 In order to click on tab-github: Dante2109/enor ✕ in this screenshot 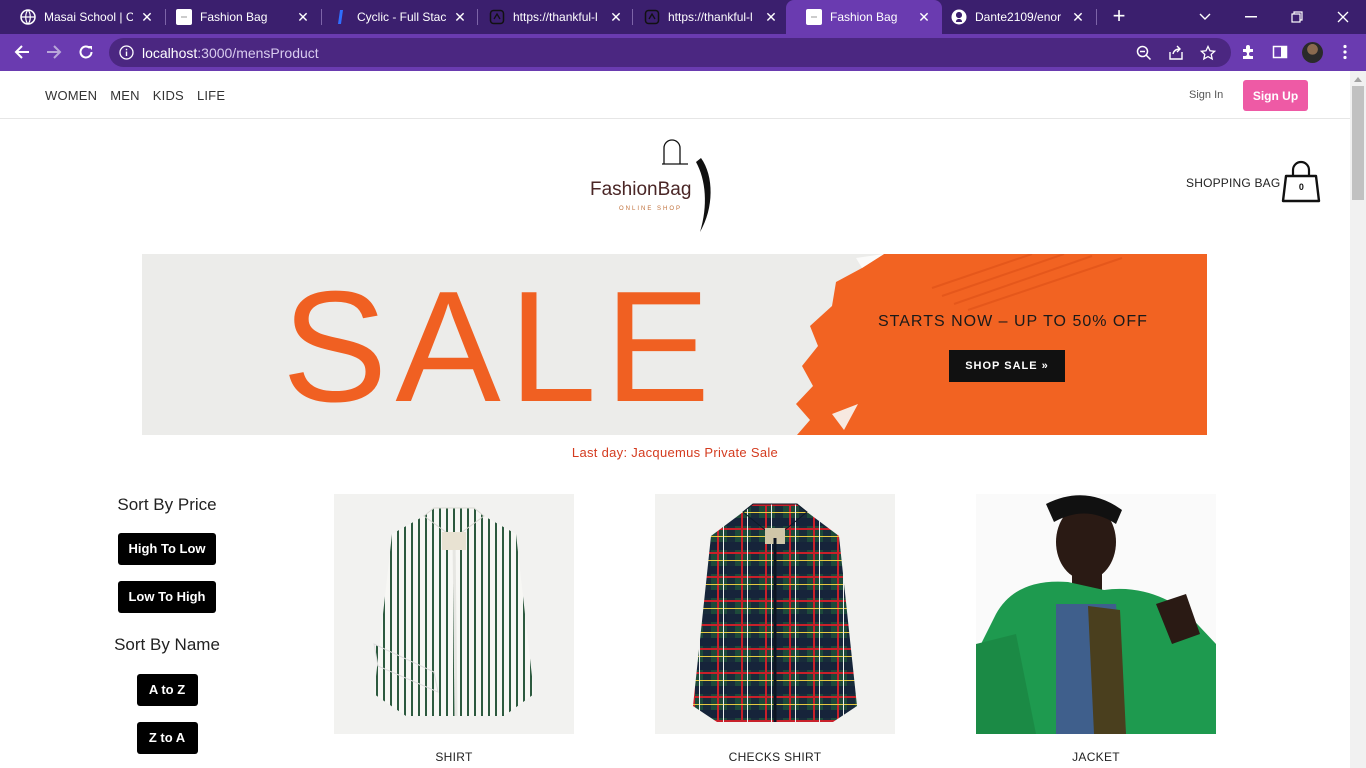, I will do `click(1013, 17)`.